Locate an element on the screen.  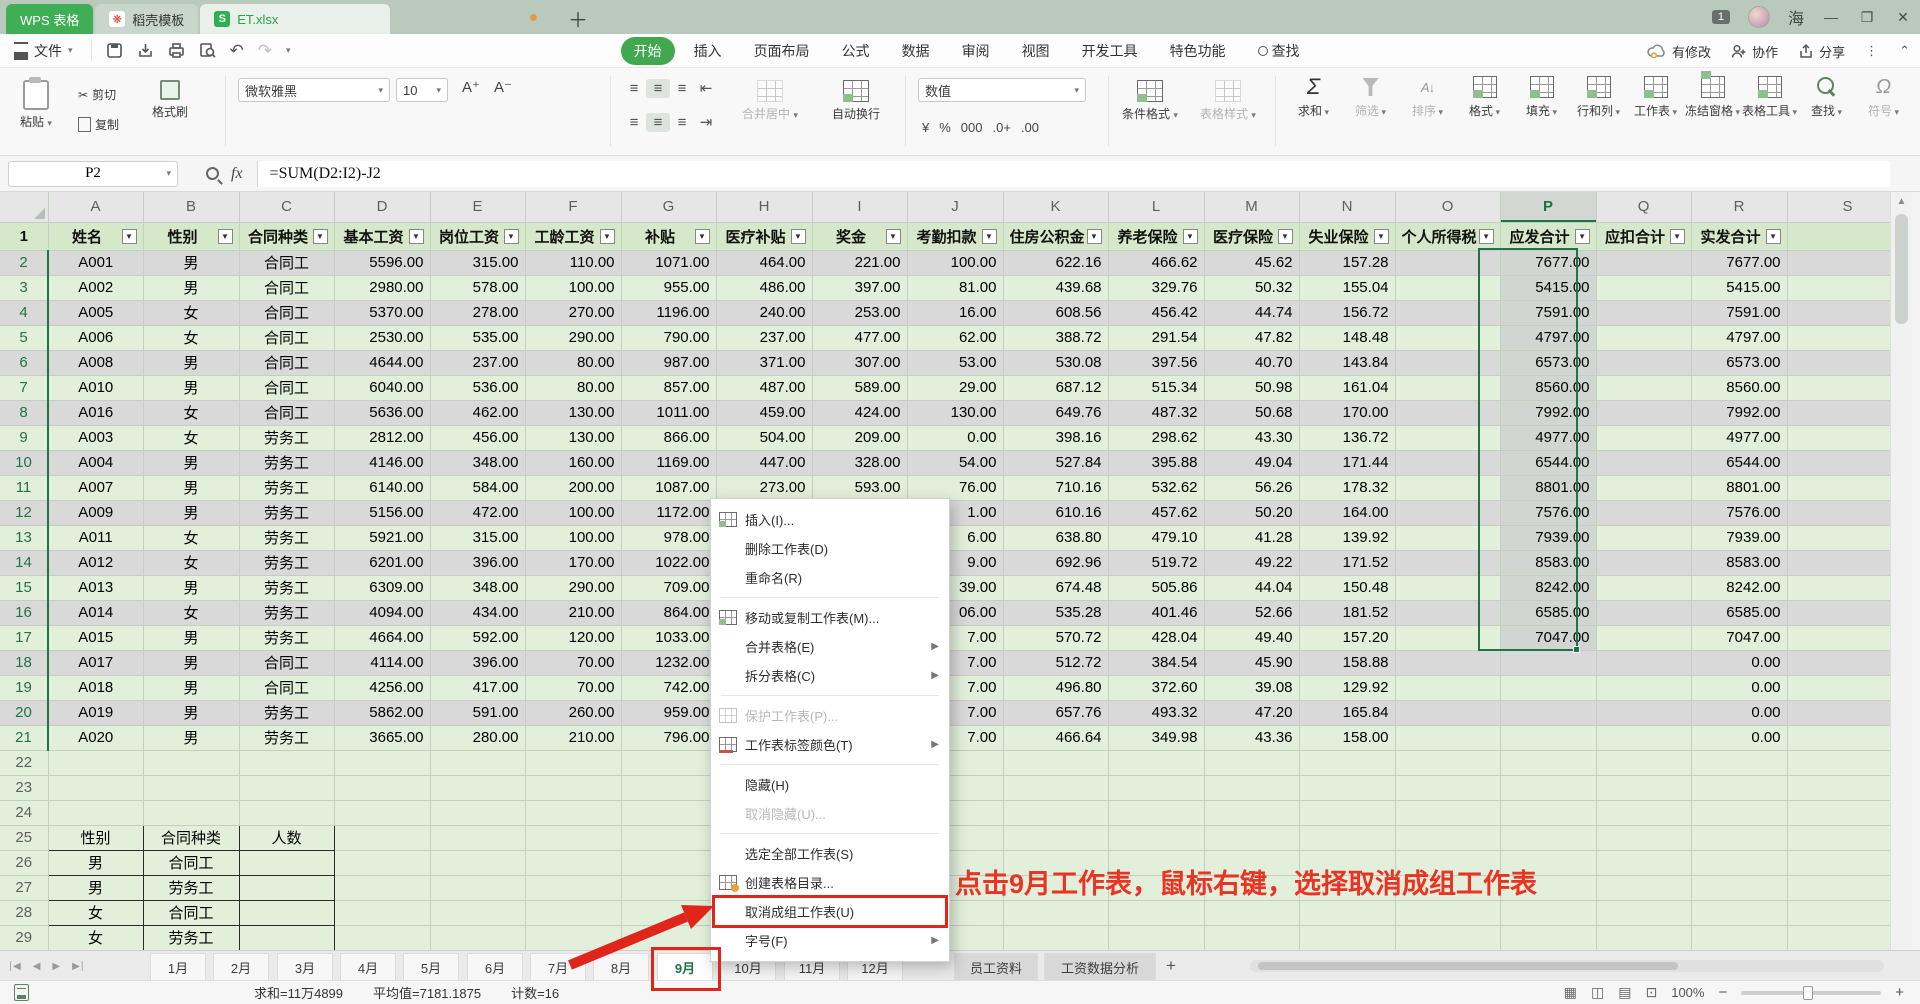
align-center-icon: ≡ is located at coordinates (658, 122).